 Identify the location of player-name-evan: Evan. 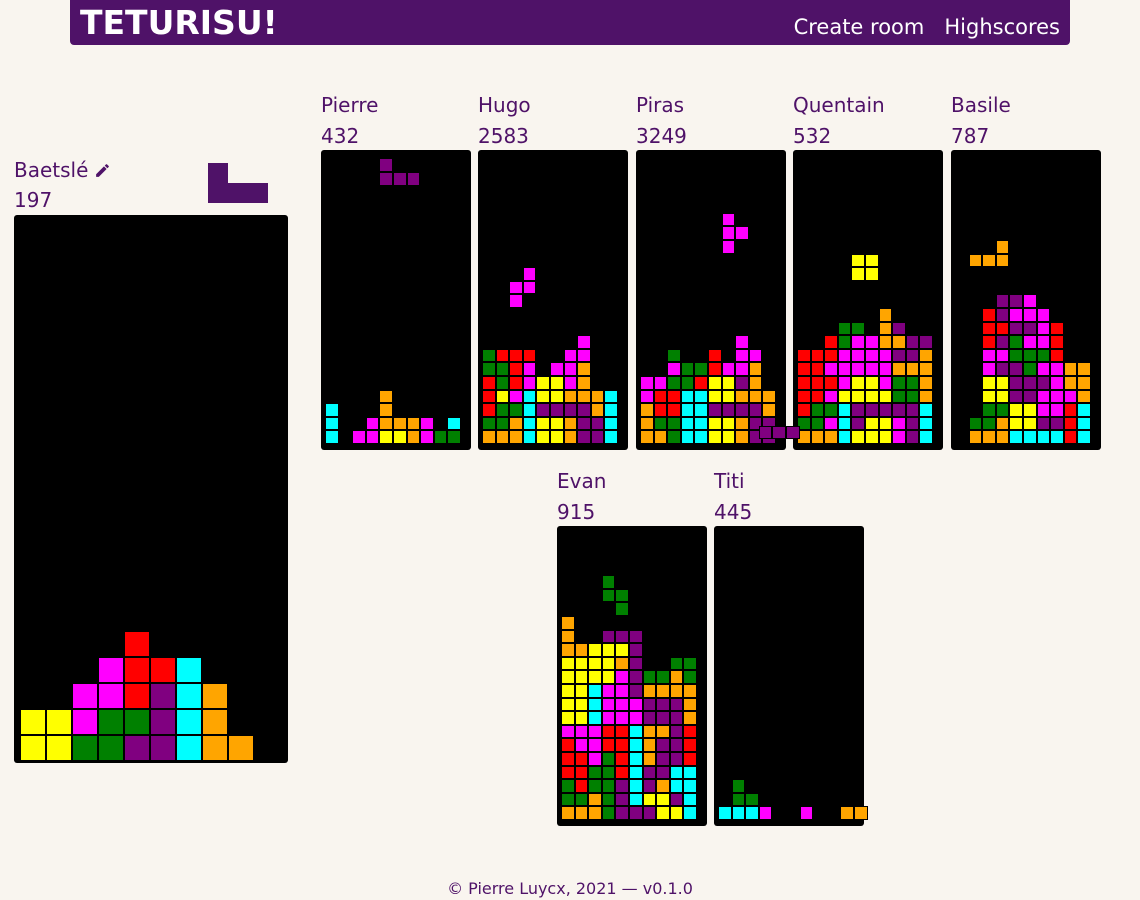
(582, 481).